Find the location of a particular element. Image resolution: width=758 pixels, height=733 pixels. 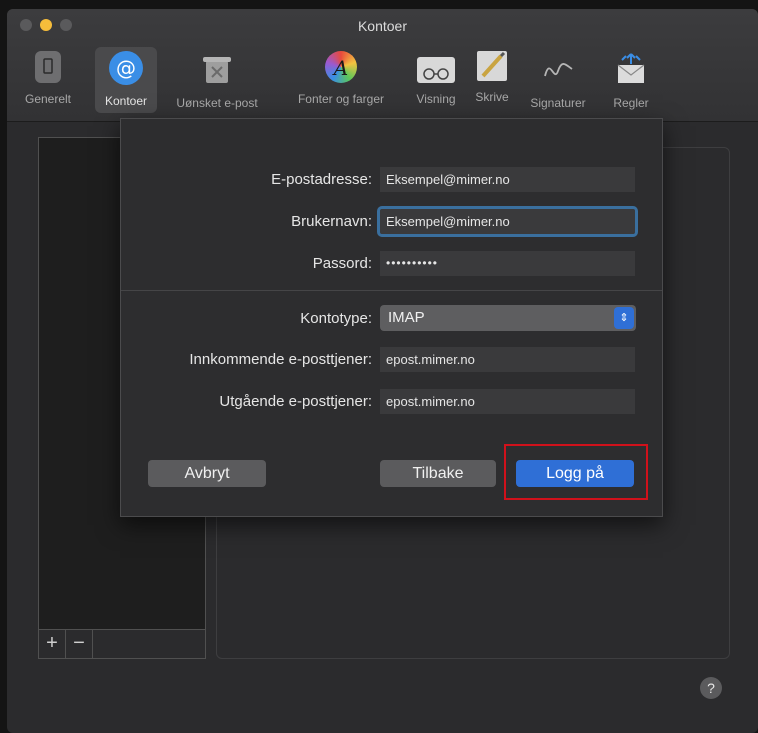

password-label: Passord: is located at coordinates (342, 263).